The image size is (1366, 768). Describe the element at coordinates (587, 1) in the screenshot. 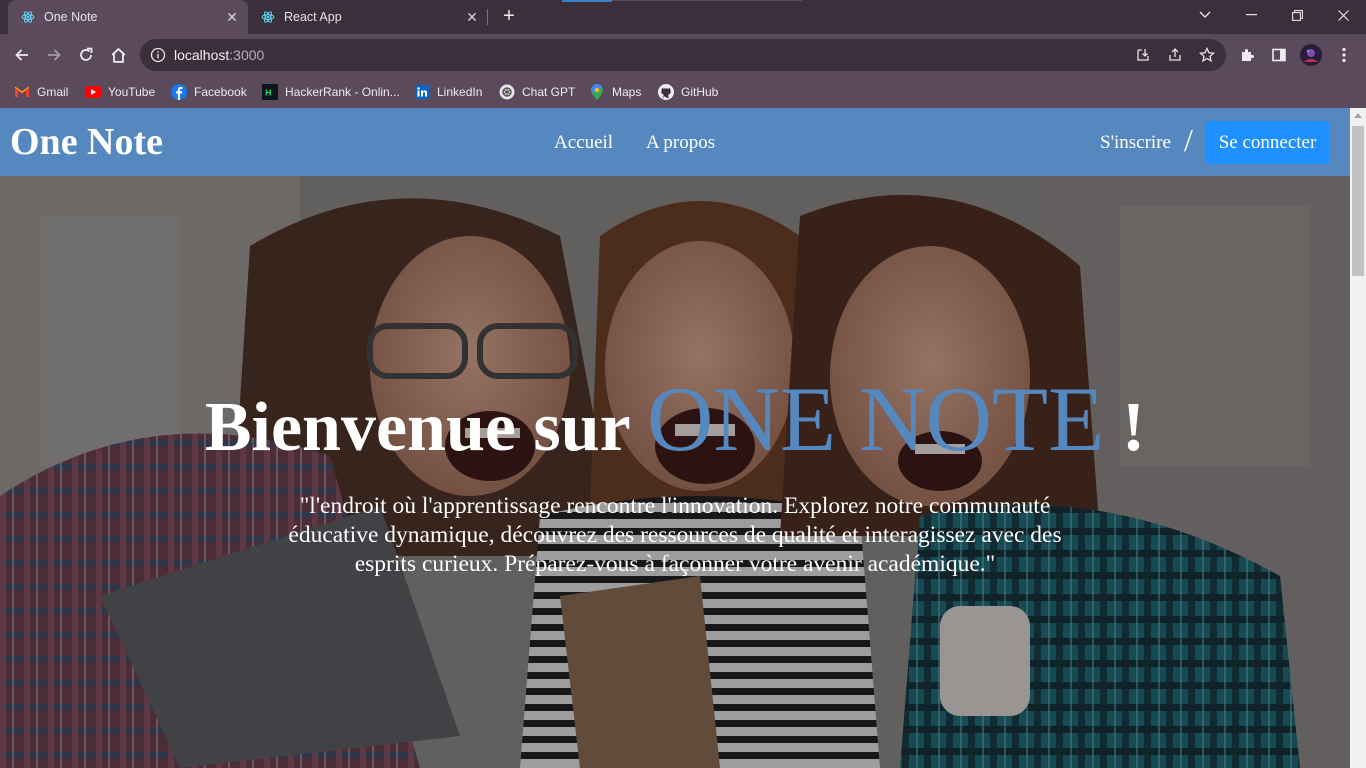

I see `loading-indicator` at that location.